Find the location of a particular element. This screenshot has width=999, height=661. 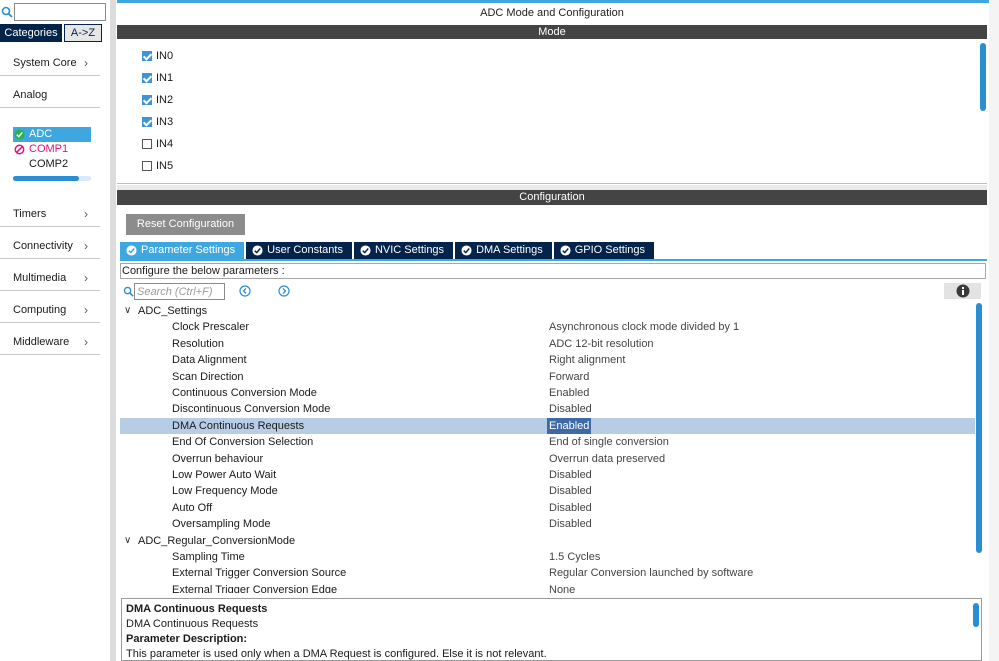

category-label: System Core is located at coordinates (45, 63).